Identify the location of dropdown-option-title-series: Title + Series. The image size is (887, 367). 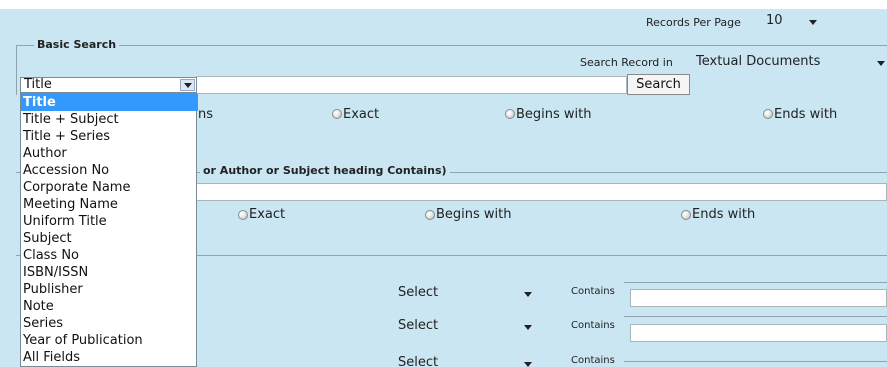
(66, 136).